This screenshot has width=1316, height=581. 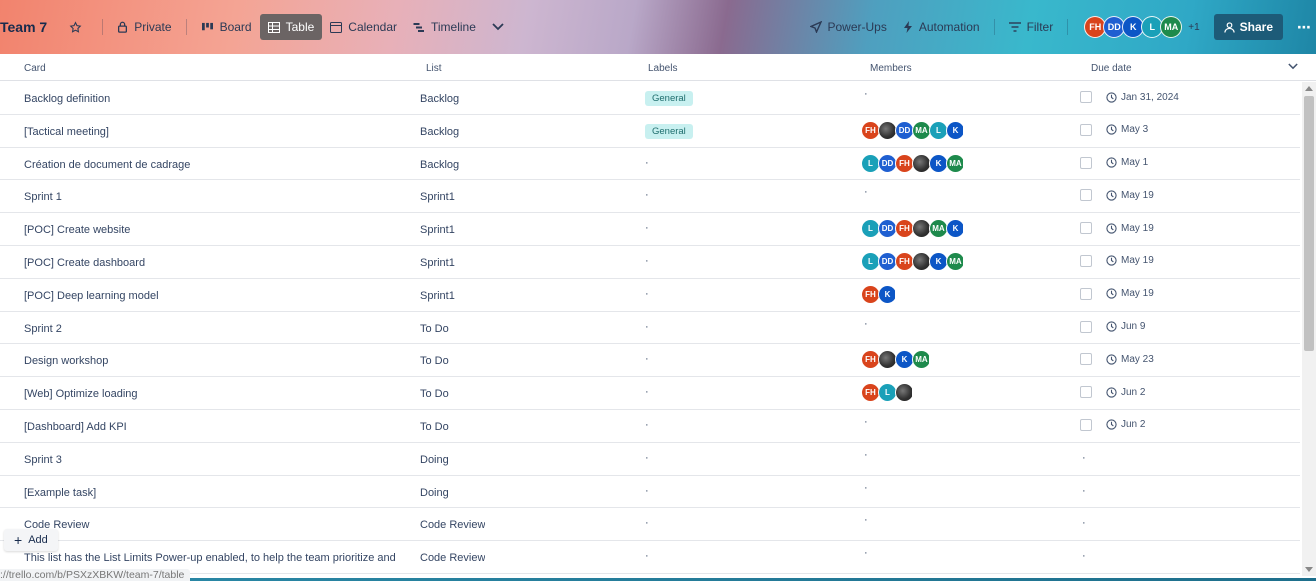 What do you see at coordinates (1114, 162) in the screenshot?
I see `due-date: May 1` at bounding box center [1114, 162].